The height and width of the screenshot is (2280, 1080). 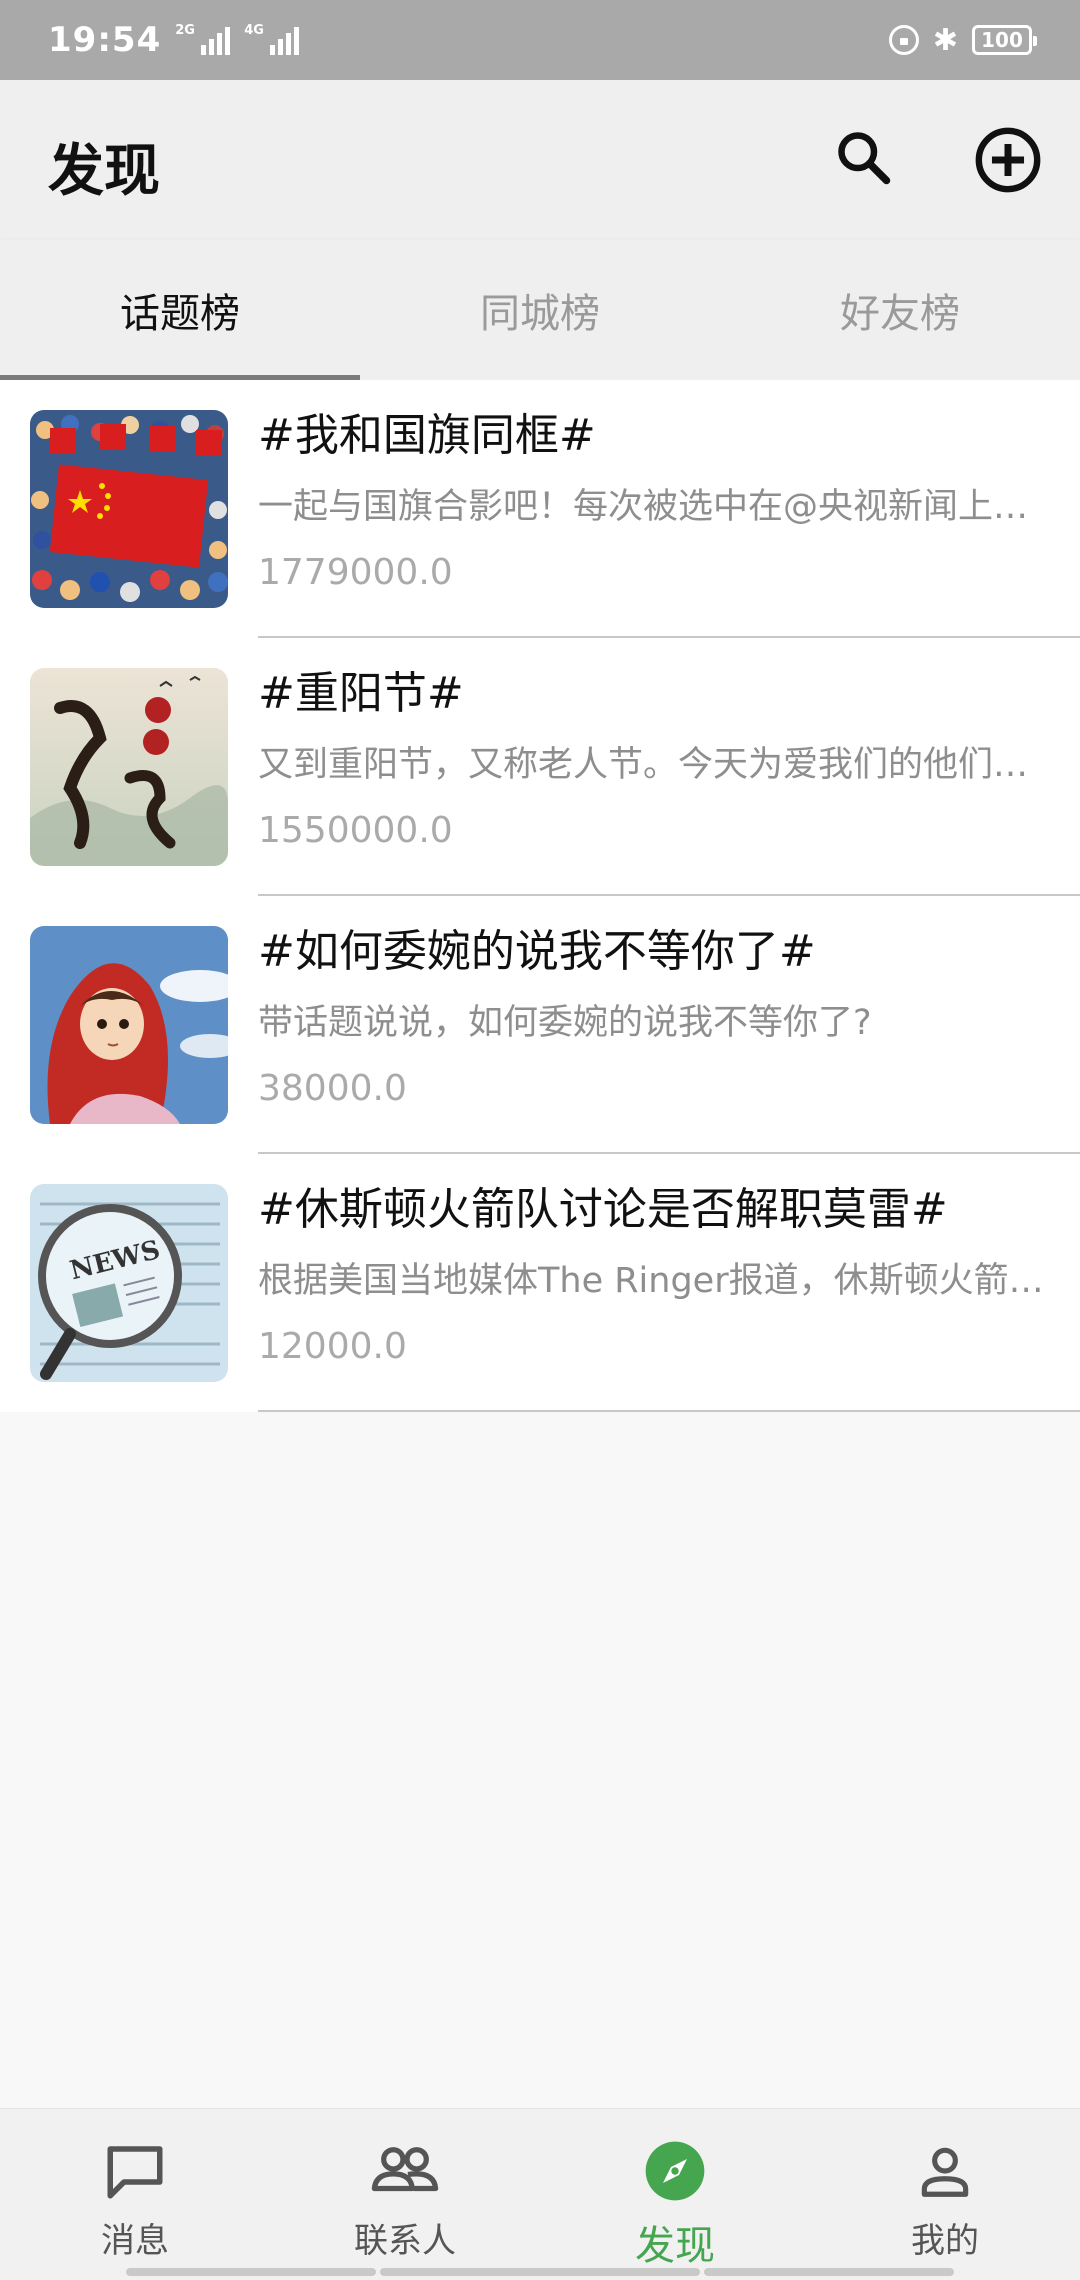 I want to click on compass-icon, so click(x=675, y=2171).